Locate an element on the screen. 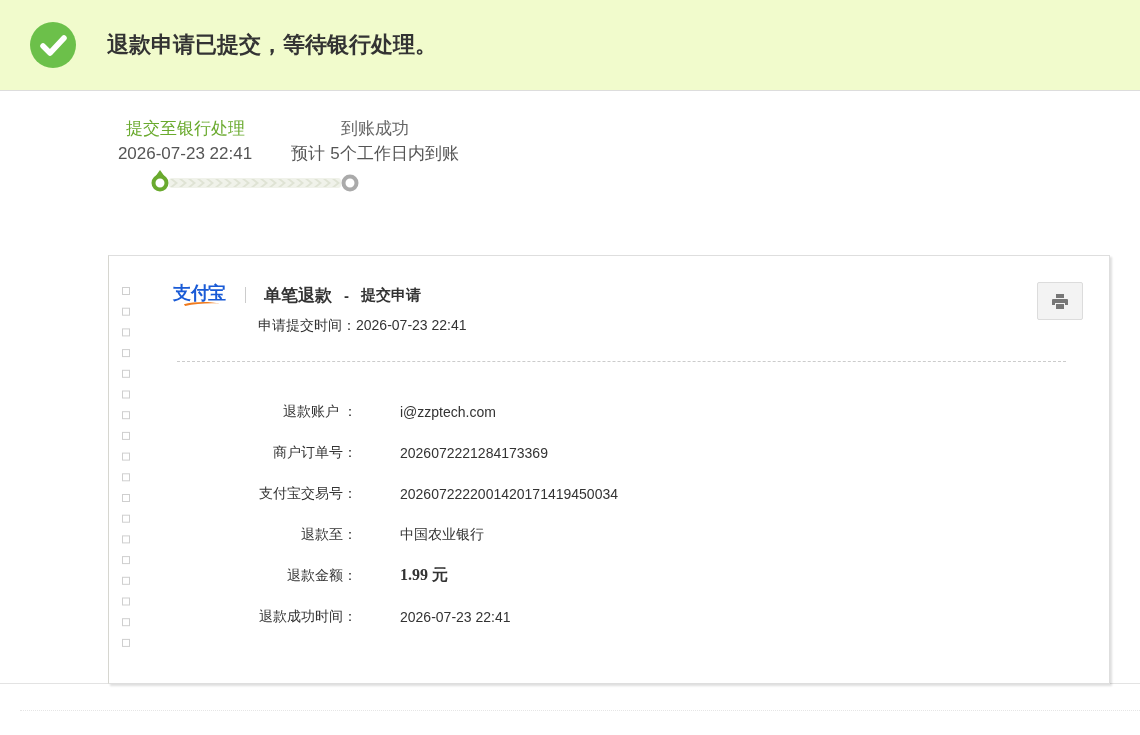  field-label: 退款成功时间： is located at coordinates (307, 616).